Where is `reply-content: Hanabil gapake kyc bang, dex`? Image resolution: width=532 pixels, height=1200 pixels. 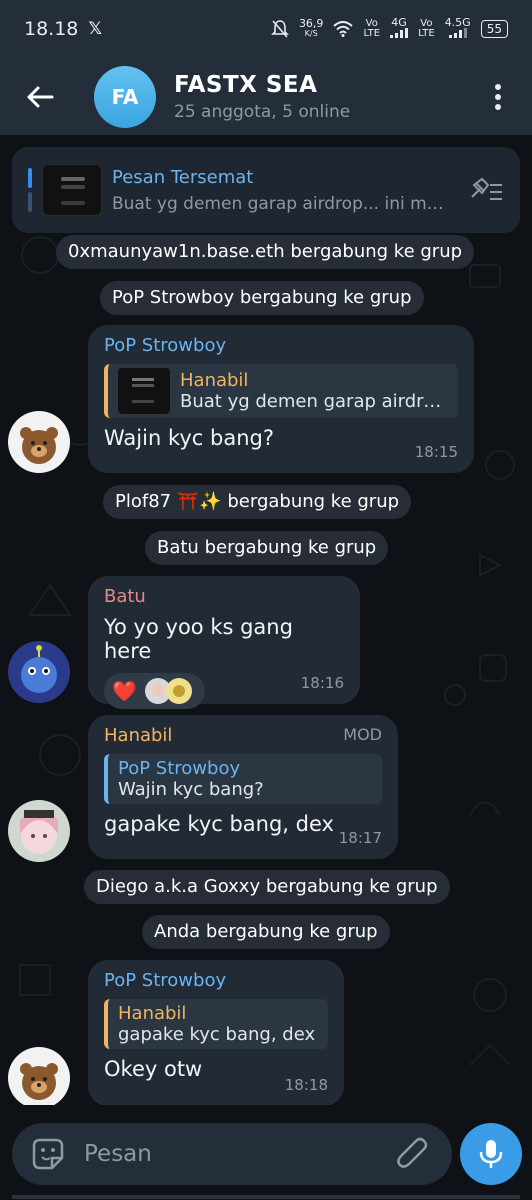 reply-content: Hanabil gapake kyc bang, dex is located at coordinates (216, 1024).